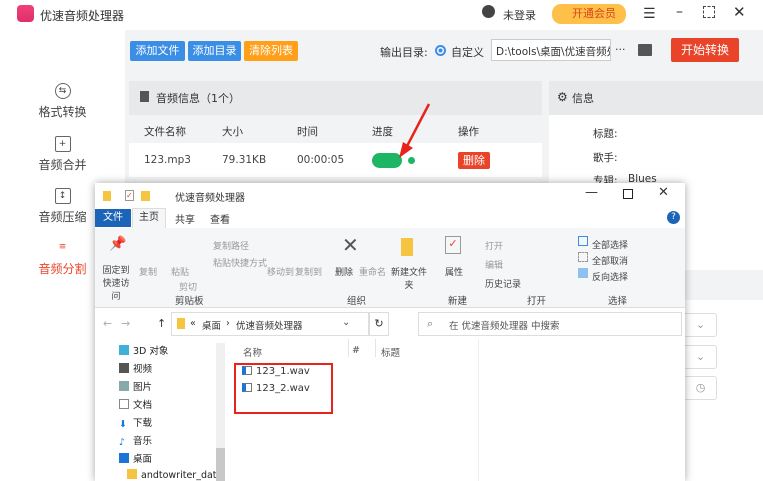 The width and height of the screenshot is (763, 481). Describe the element at coordinates (189, 301) in the screenshot. I see `group-clipboard: 剪贴板` at that location.